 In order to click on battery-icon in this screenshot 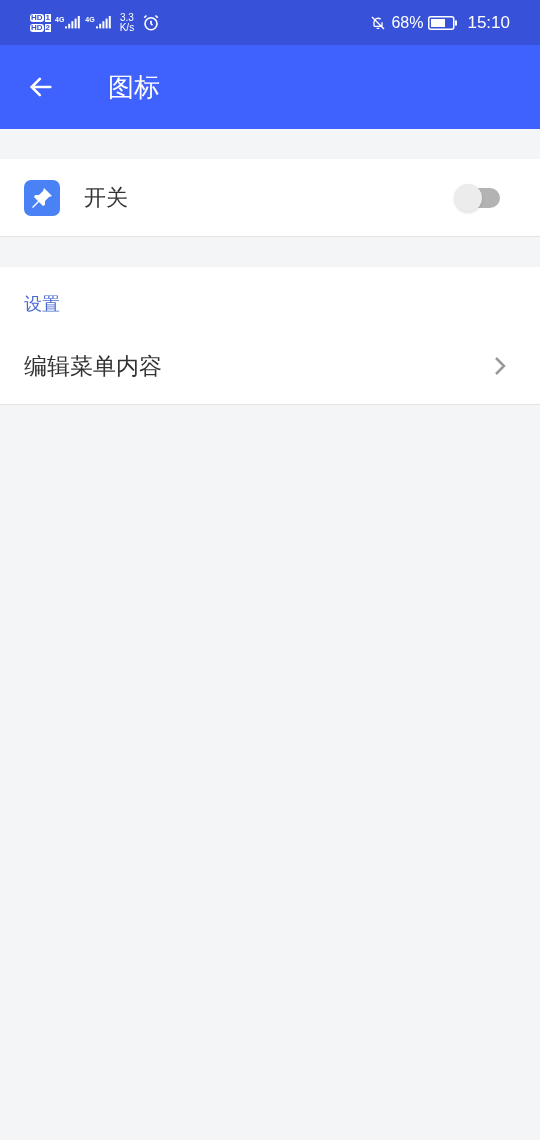, I will do `click(443, 22)`.